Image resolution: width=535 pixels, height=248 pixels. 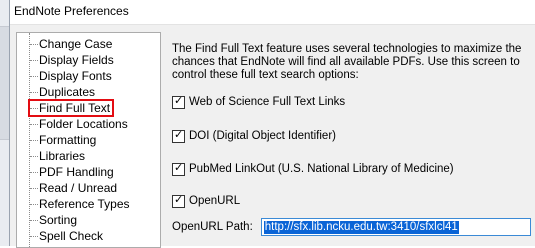 What do you see at coordinates (361, 227) in the screenshot?
I see `openurl-path-value: http://sfx.lib.ncku.edu.tw:3410/sfxlcl41` at bounding box center [361, 227].